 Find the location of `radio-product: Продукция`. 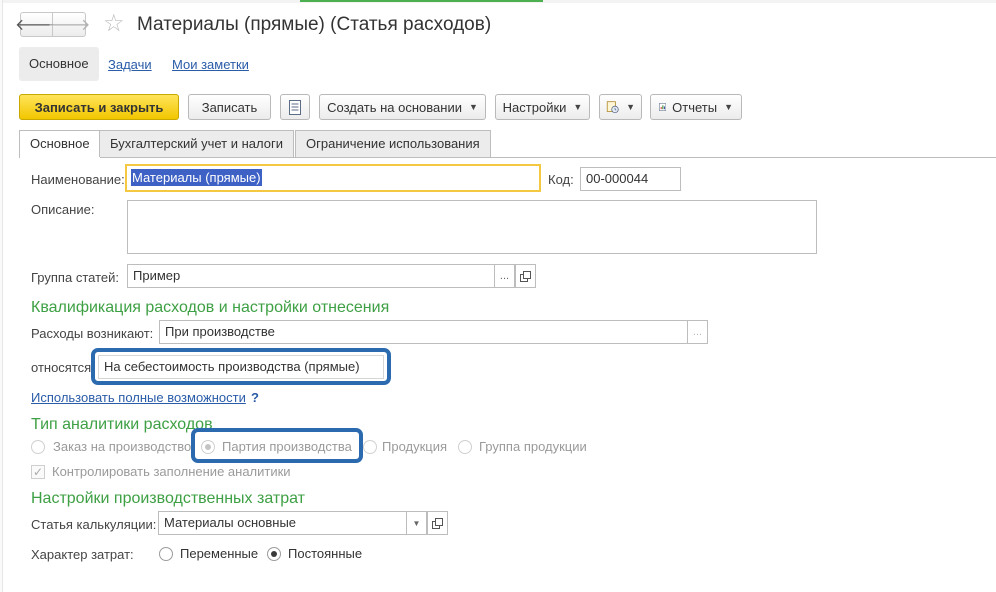

radio-product: Продукция is located at coordinates (405, 446).